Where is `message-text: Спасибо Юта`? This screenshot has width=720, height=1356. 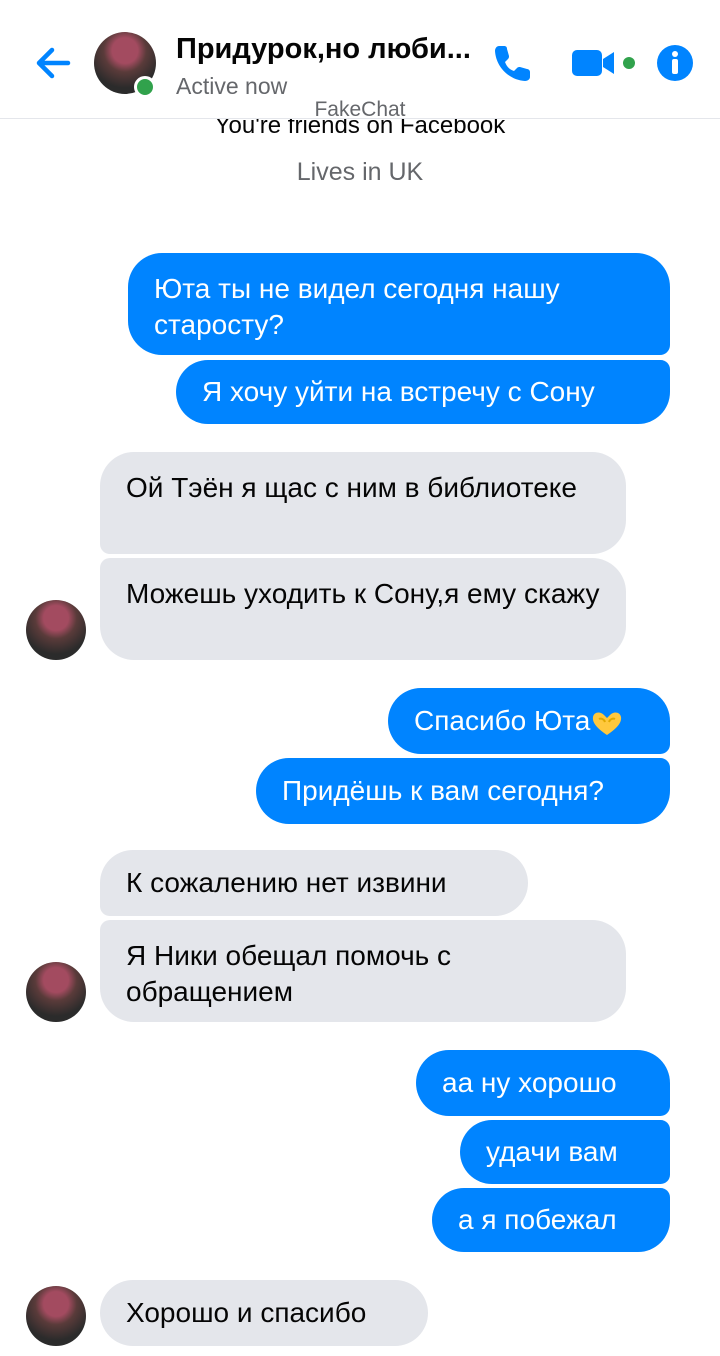 message-text: Спасибо Юта is located at coordinates (502, 720).